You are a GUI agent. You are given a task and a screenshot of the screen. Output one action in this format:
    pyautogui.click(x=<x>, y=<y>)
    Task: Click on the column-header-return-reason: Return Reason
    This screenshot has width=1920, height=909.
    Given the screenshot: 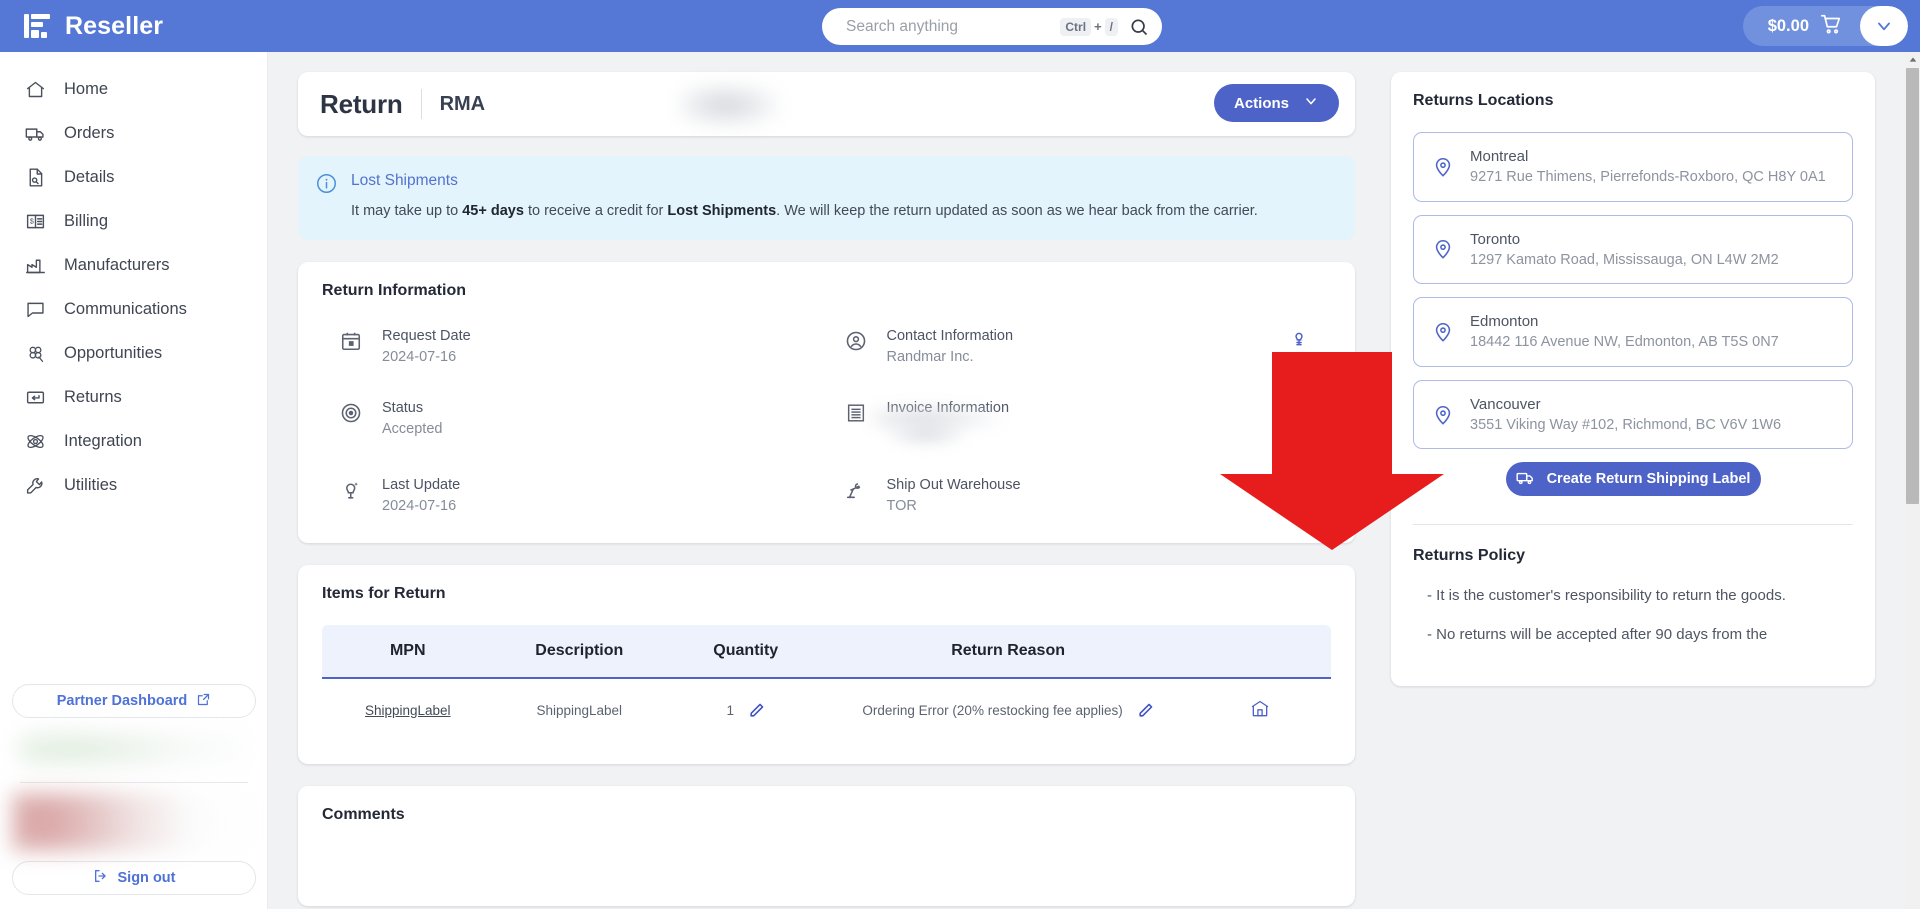 What is the action you would take?
    pyautogui.click(x=1008, y=651)
    